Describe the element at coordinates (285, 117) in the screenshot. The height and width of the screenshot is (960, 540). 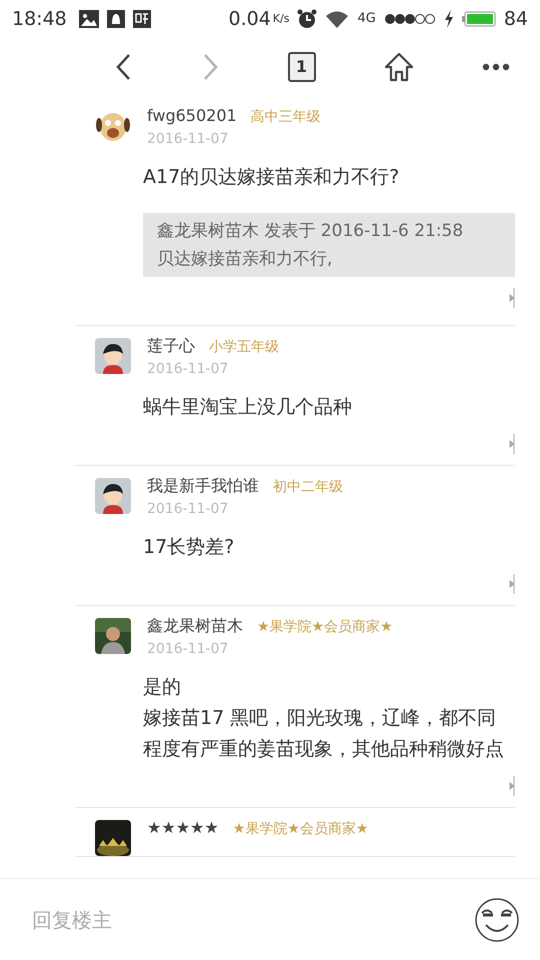
I see `user-rank: 高中三年级` at that location.